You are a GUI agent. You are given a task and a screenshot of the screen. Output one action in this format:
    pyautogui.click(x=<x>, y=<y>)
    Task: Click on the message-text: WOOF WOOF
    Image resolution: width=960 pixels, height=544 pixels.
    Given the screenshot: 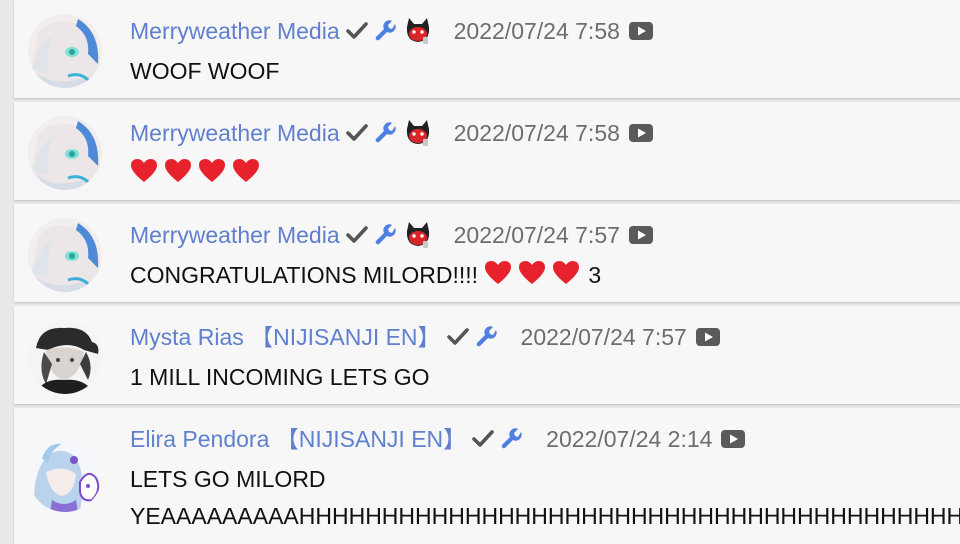 What is the action you would take?
    pyautogui.click(x=205, y=71)
    